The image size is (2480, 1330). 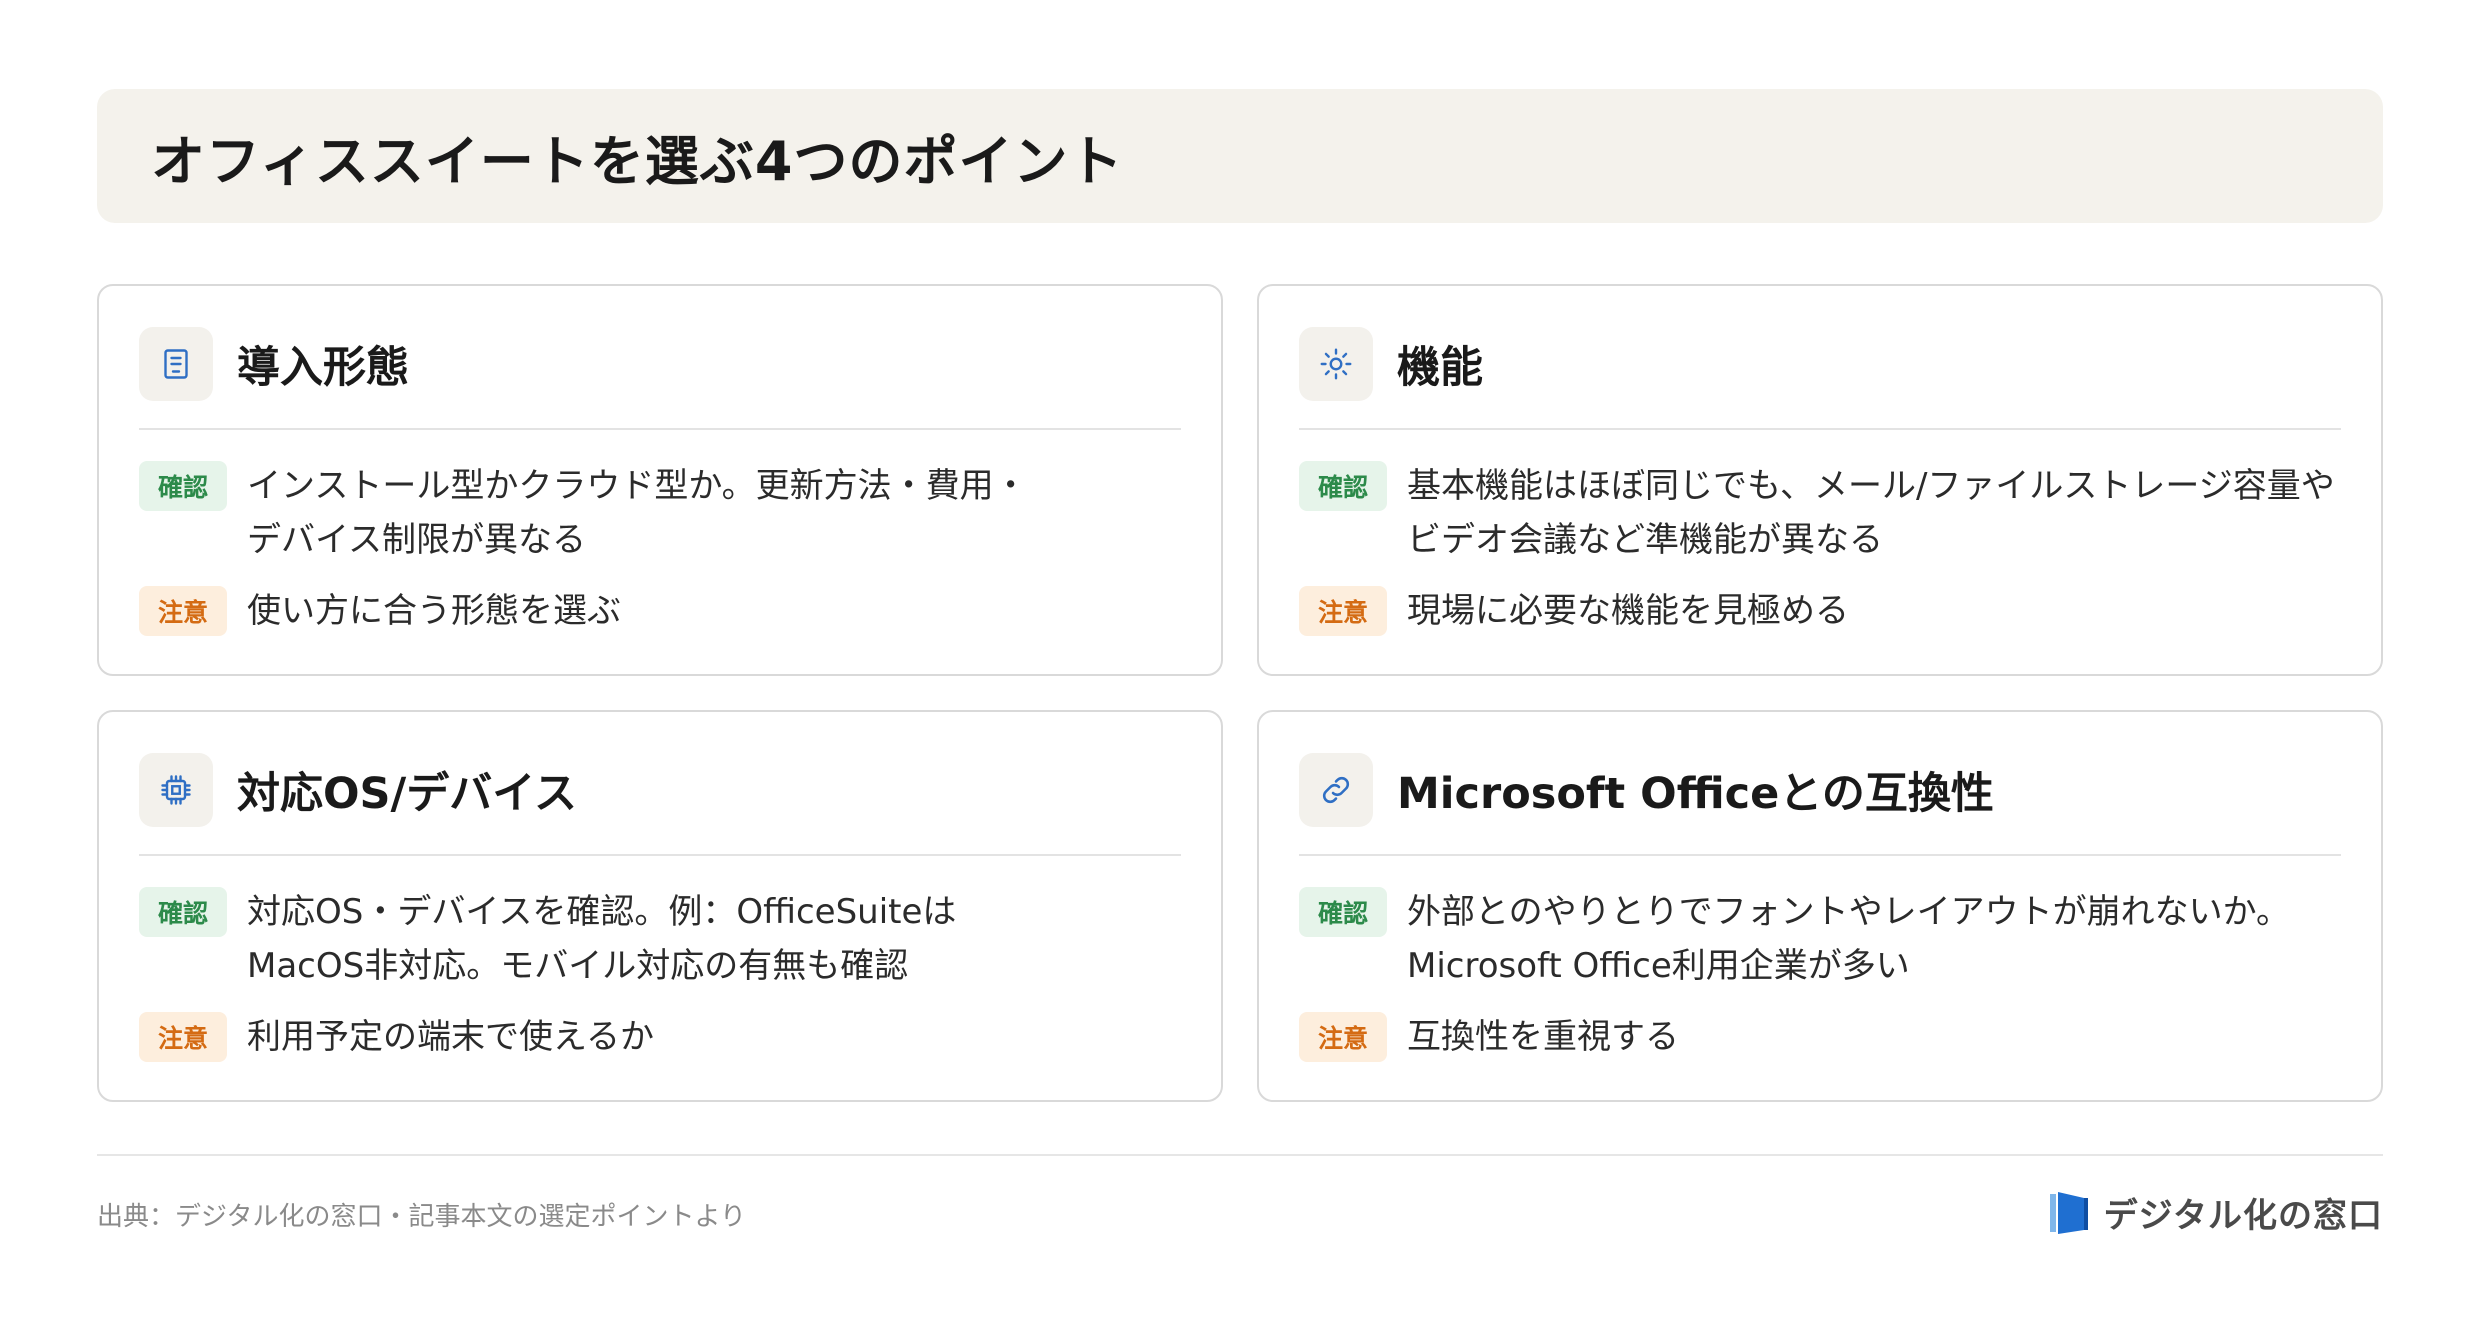 I want to click on card-title: 導入形態, so click(x=323, y=368).